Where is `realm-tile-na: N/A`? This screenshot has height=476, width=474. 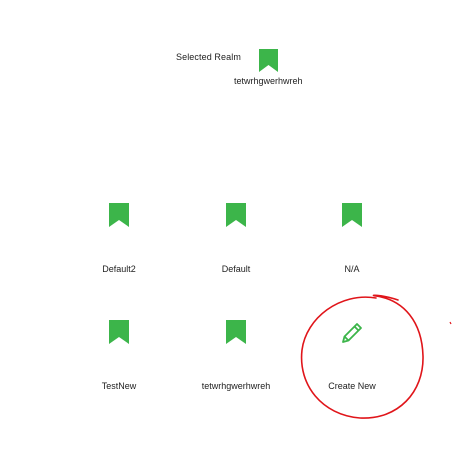
realm-tile-na: N/A is located at coordinates (352, 248).